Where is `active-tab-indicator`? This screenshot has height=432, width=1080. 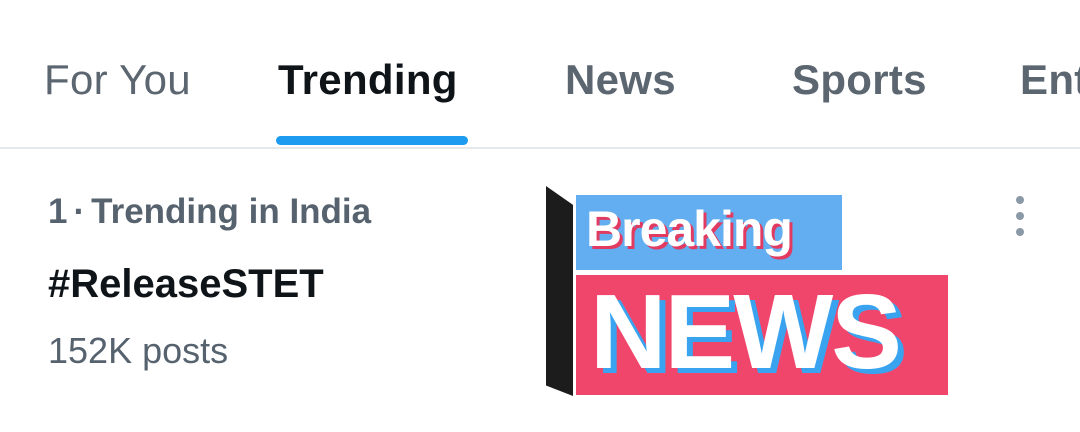
active-tab-indicator is located at coordinates (372, 140).